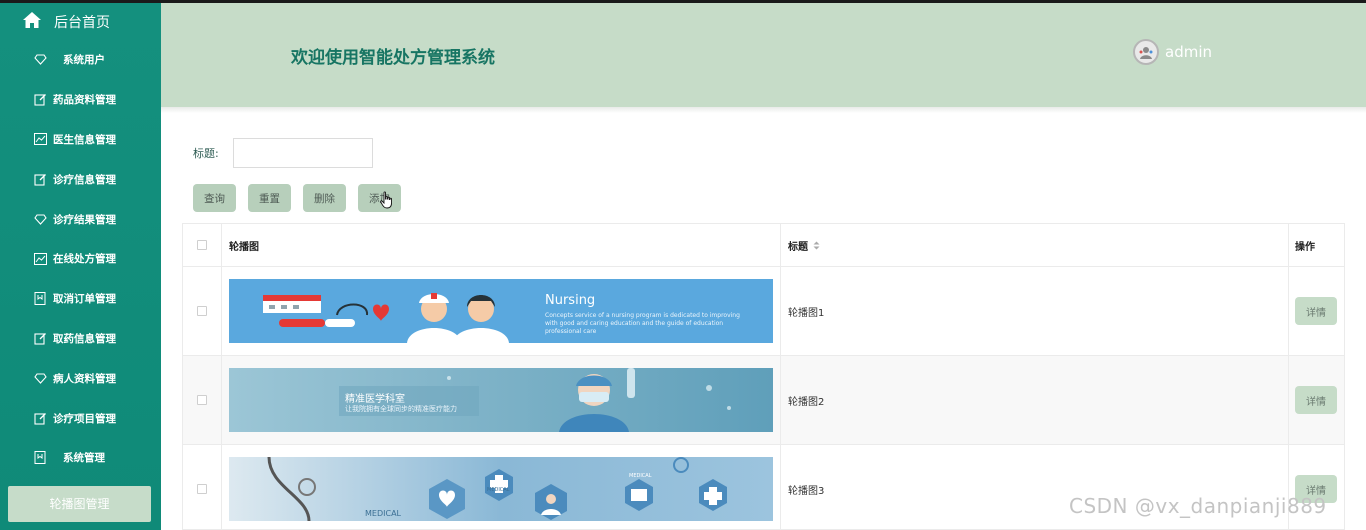  I want to click on sidebar-item-label: 诊疗结果管理, so click(84, 219).